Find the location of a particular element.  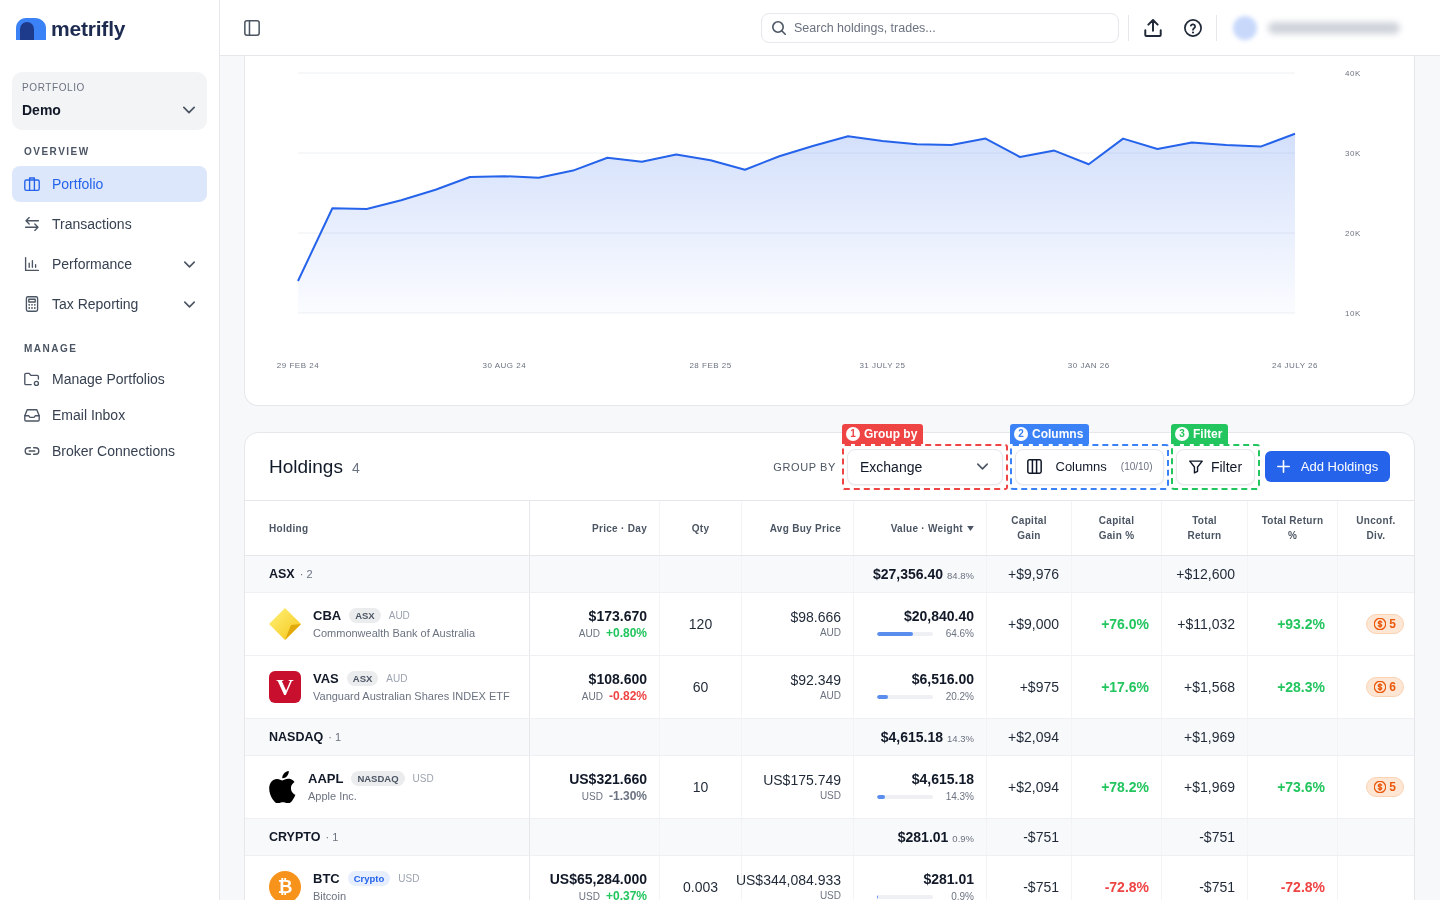

y-axis-label: 10K is located at coordinates (1353, 313).